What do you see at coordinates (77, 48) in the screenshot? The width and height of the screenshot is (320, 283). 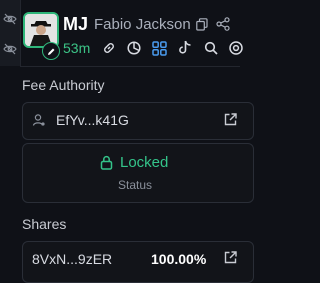 I see `token-age: 53m` at bounding box center [77, 48].